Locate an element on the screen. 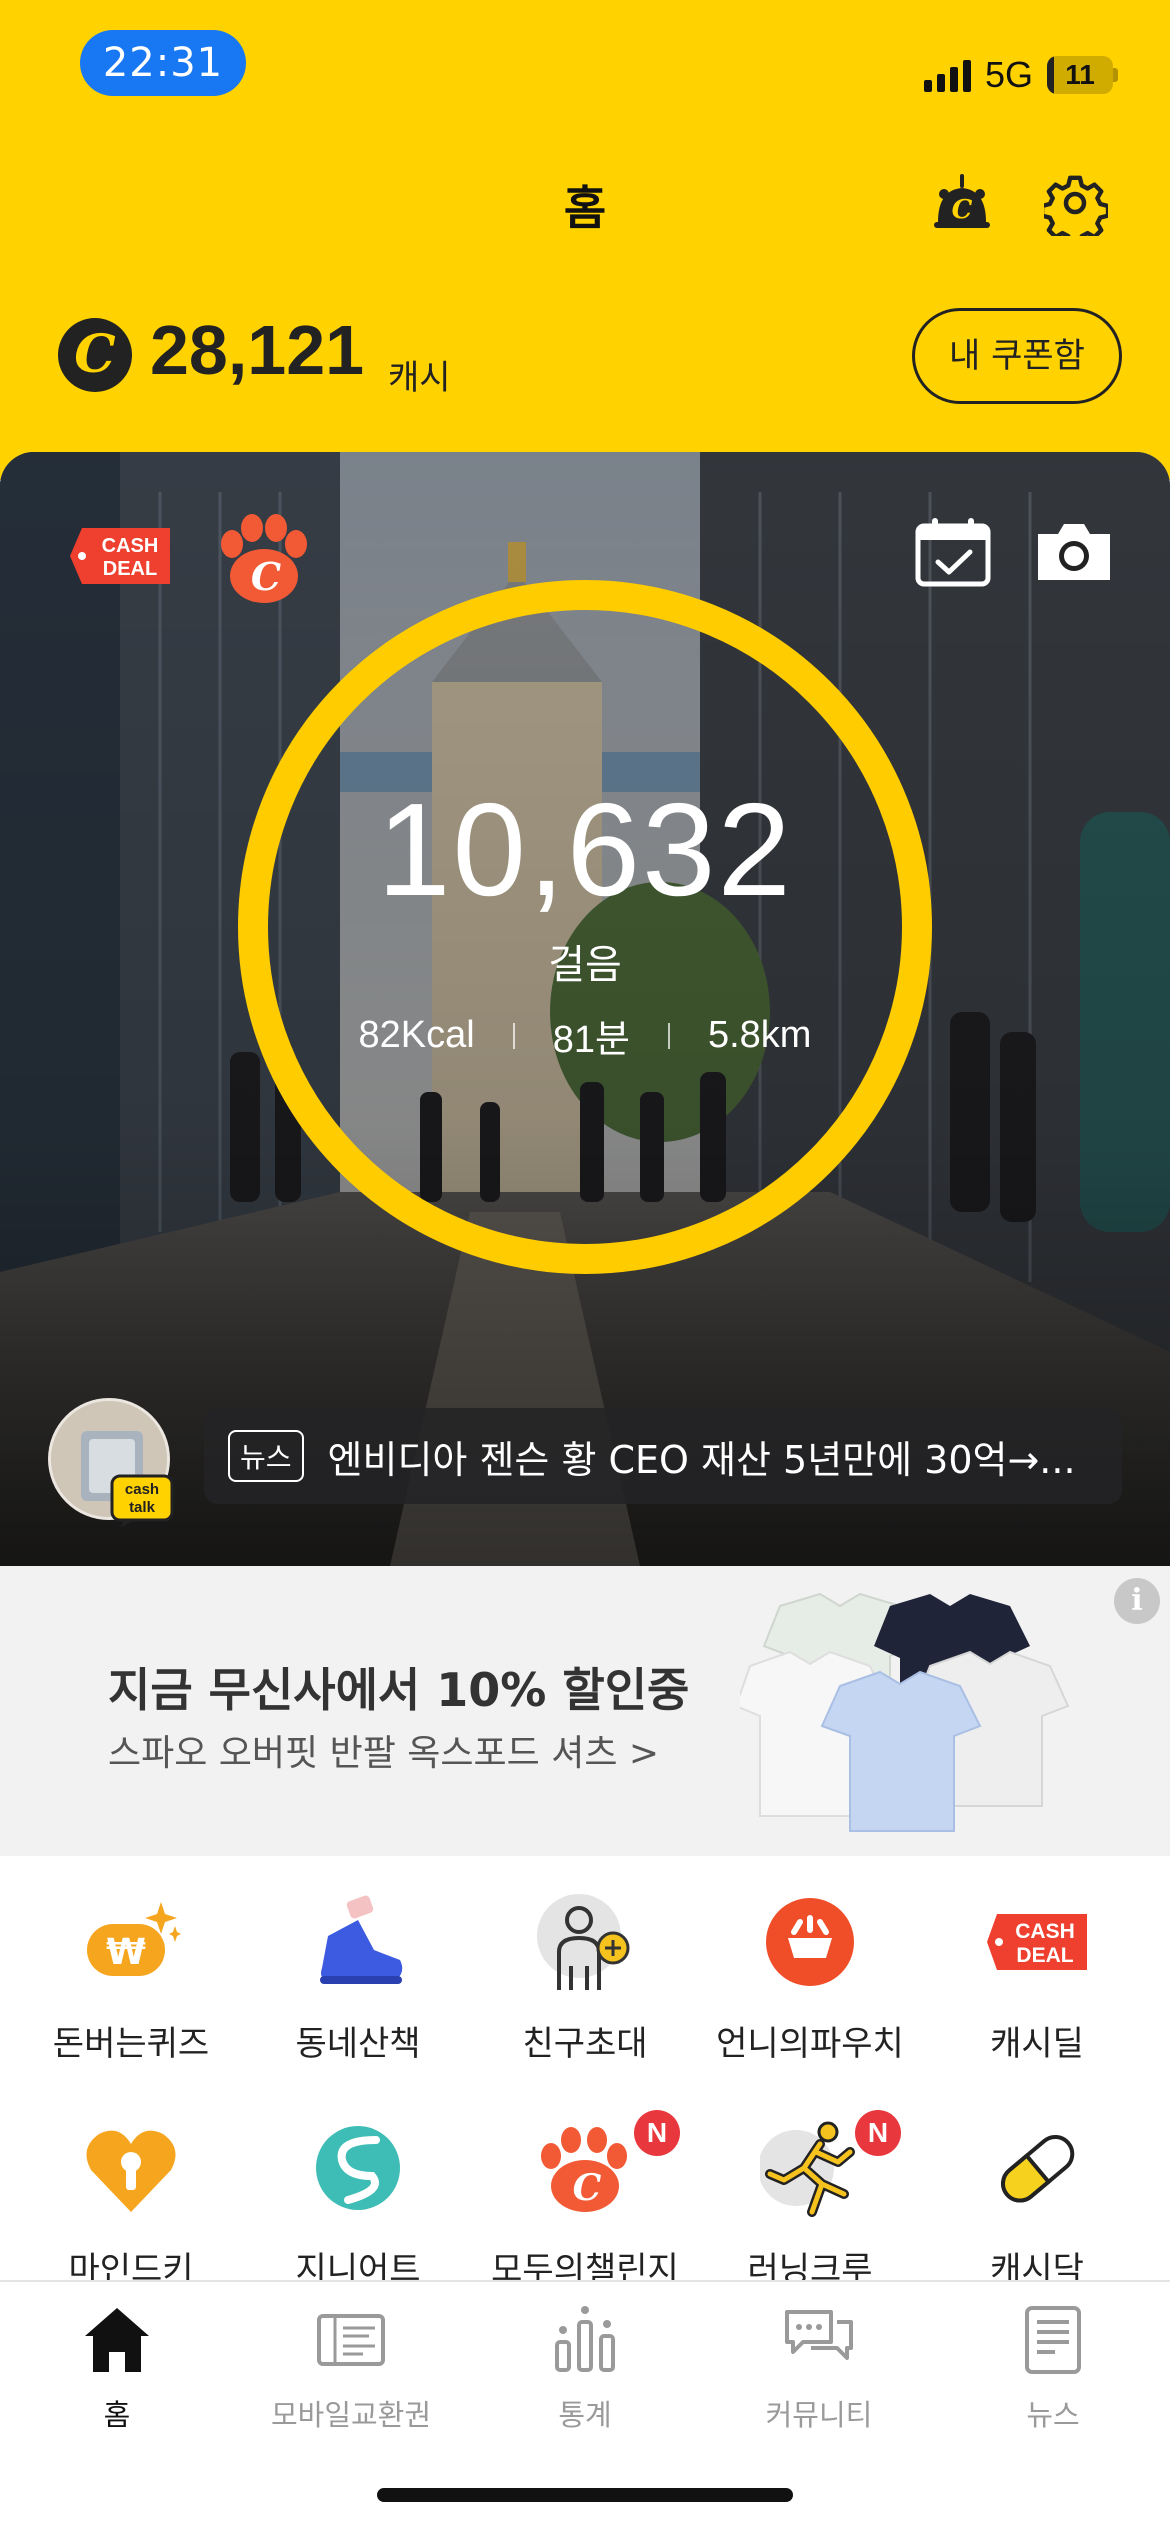 The width and height of the screenshot is (1170, 2532). calendar-check-icon is located at coordinates (953, 552).